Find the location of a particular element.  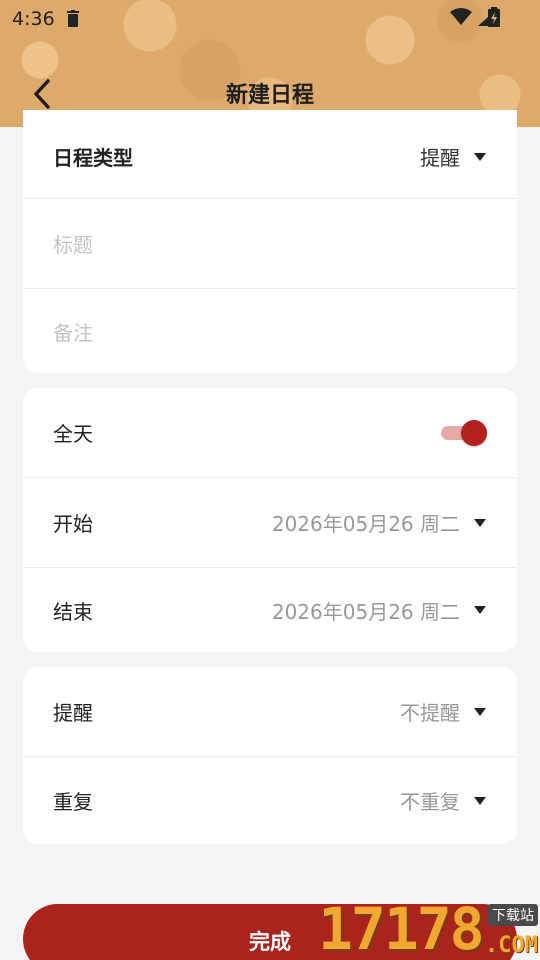

end-date-select: 2026年05月26 周二 is located at coordinates (379, 610).